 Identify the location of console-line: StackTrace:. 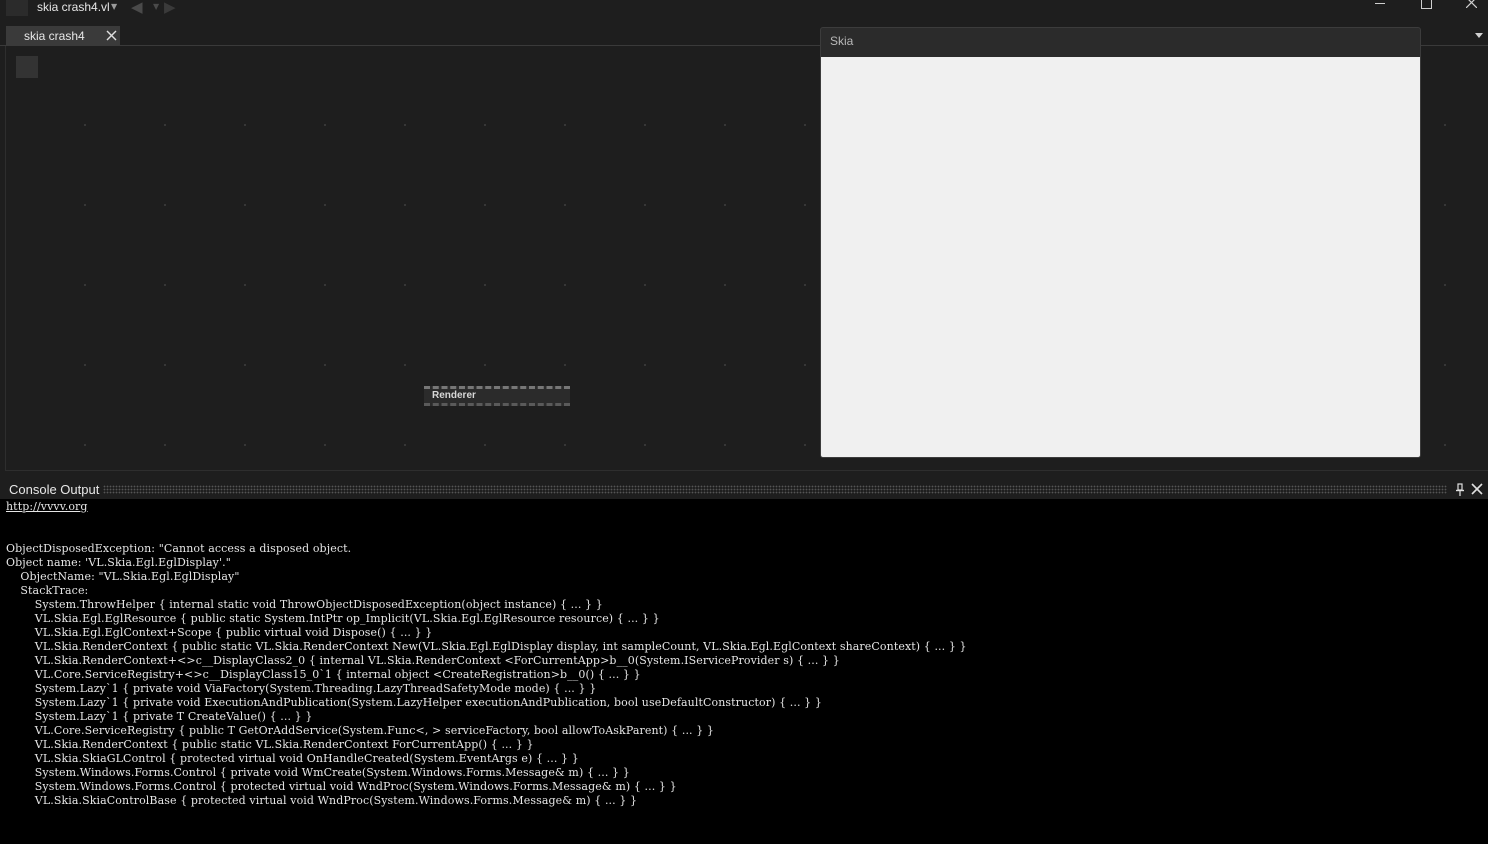
(47, 590).